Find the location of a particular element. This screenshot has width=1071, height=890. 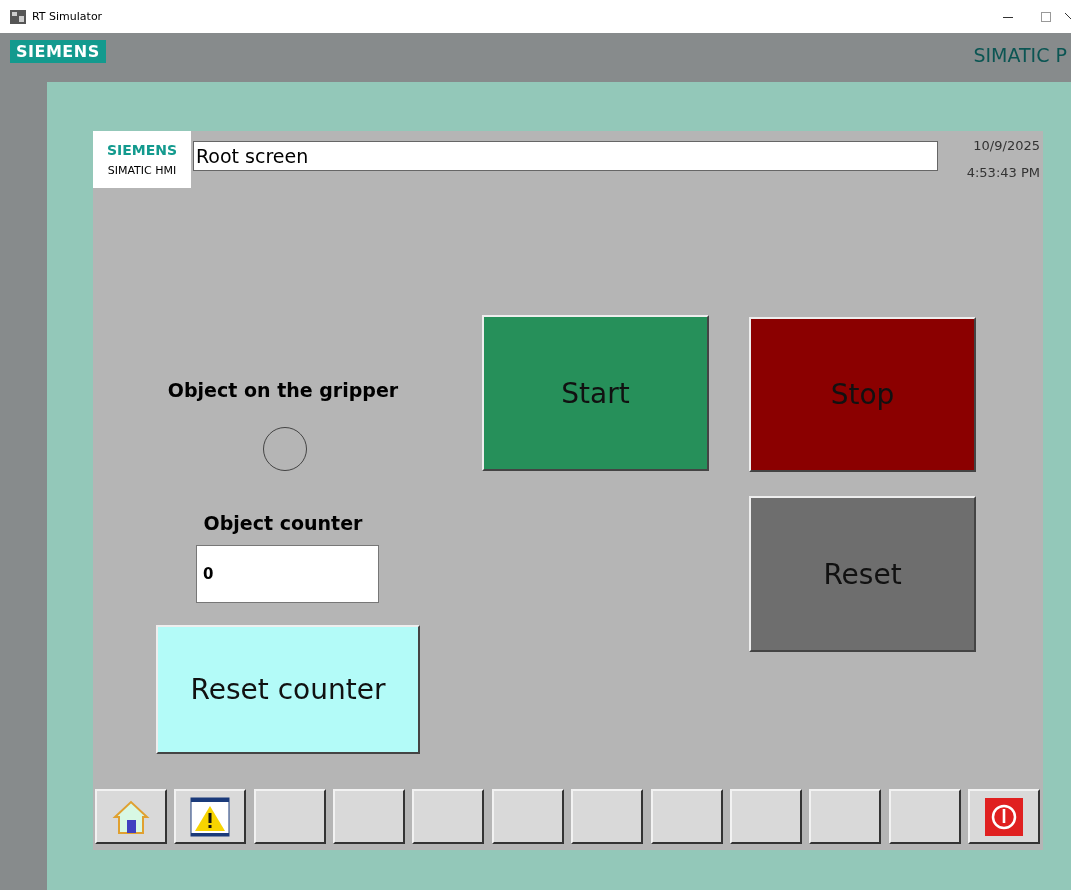

window-title: RT Simulator is located at coordinates (68, 16).